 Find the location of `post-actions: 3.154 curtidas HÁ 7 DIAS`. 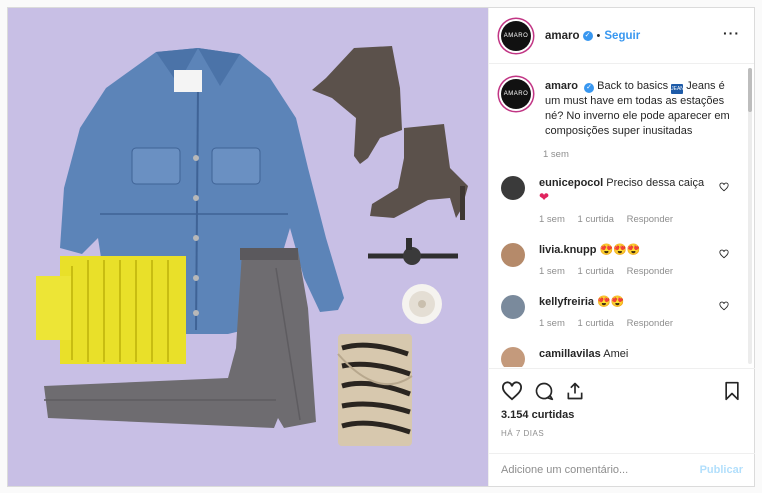

post-actions: 3.154 curtidas HÁ 7 DIAS is located at coordinates (622, 403).